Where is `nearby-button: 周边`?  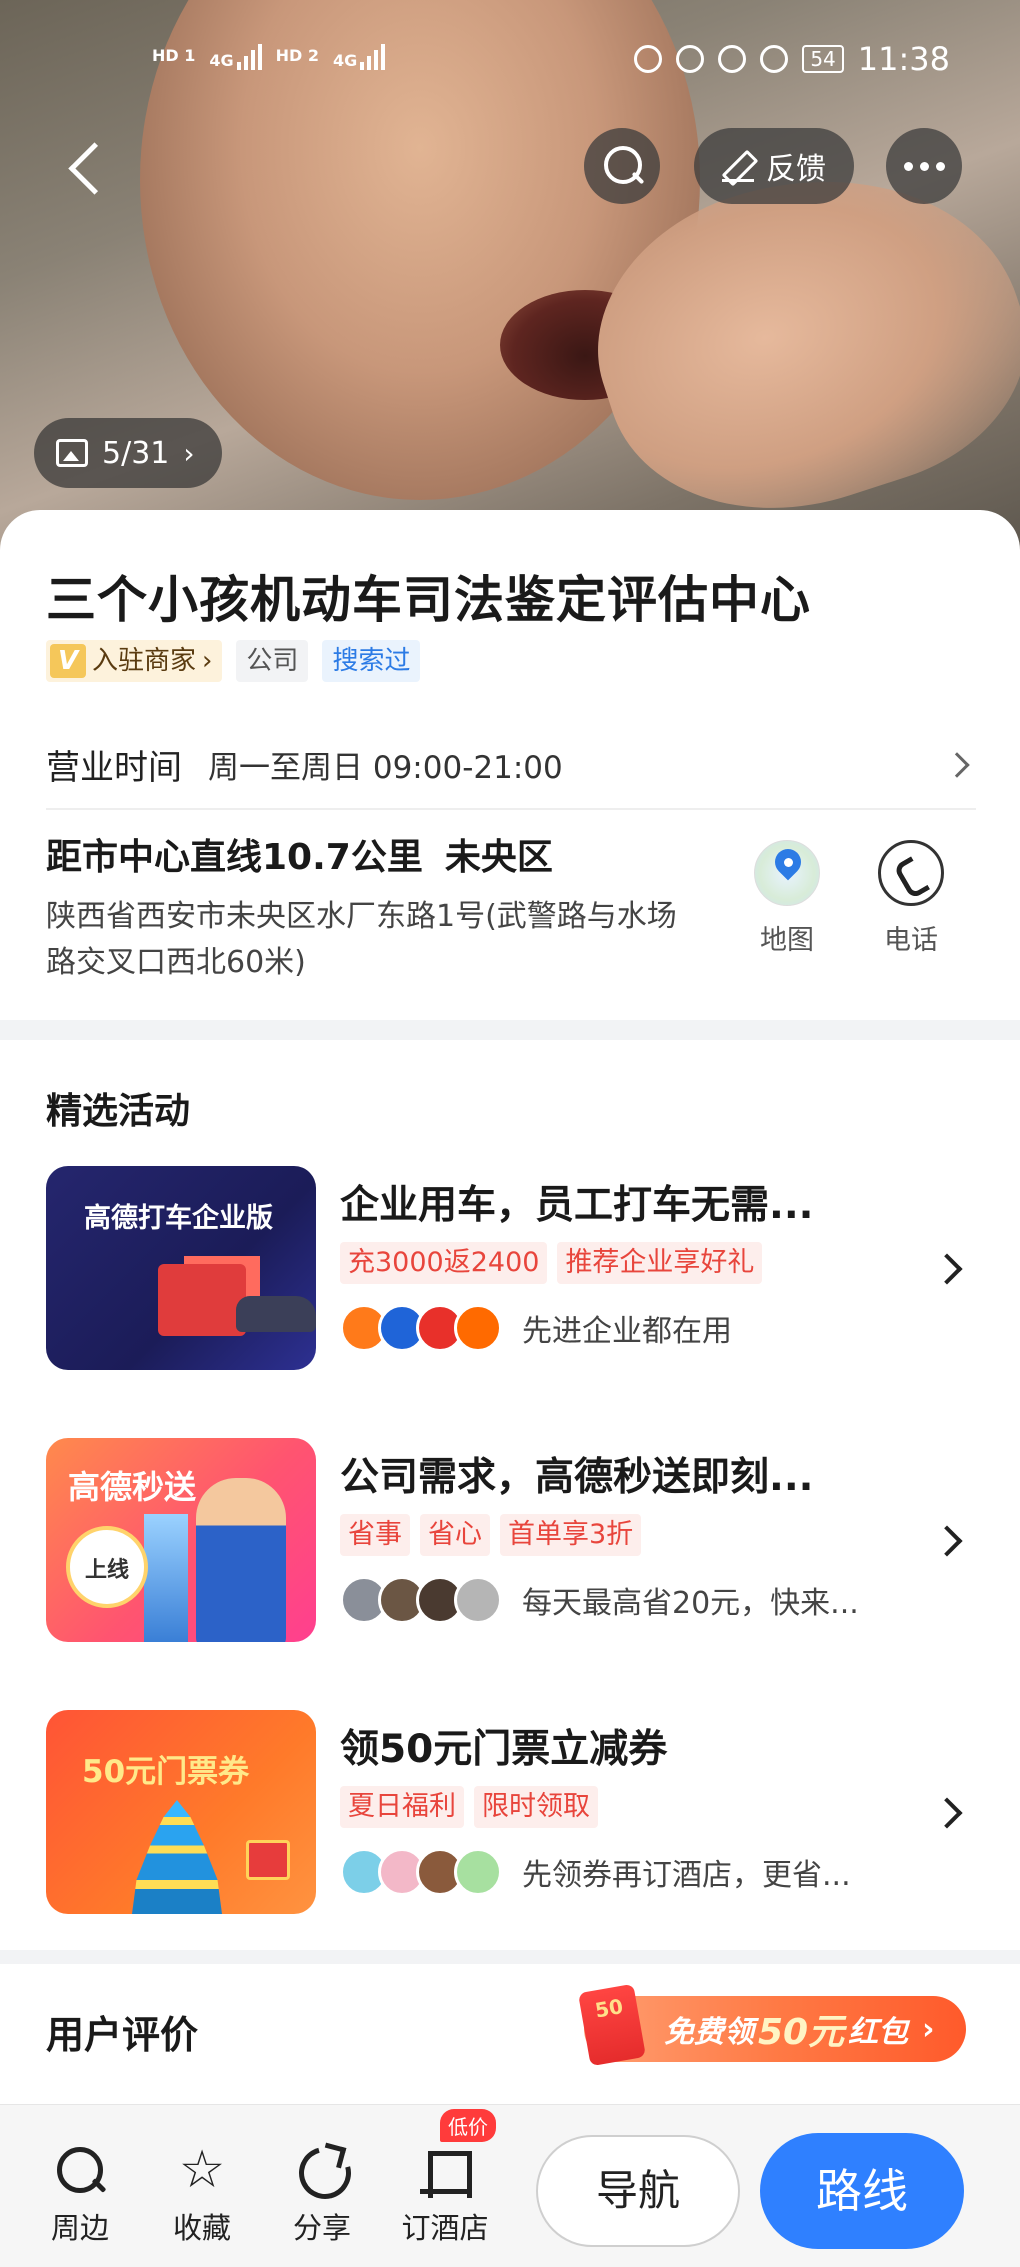 nearby-button: 周边 is located at coordinates (80, 2195).